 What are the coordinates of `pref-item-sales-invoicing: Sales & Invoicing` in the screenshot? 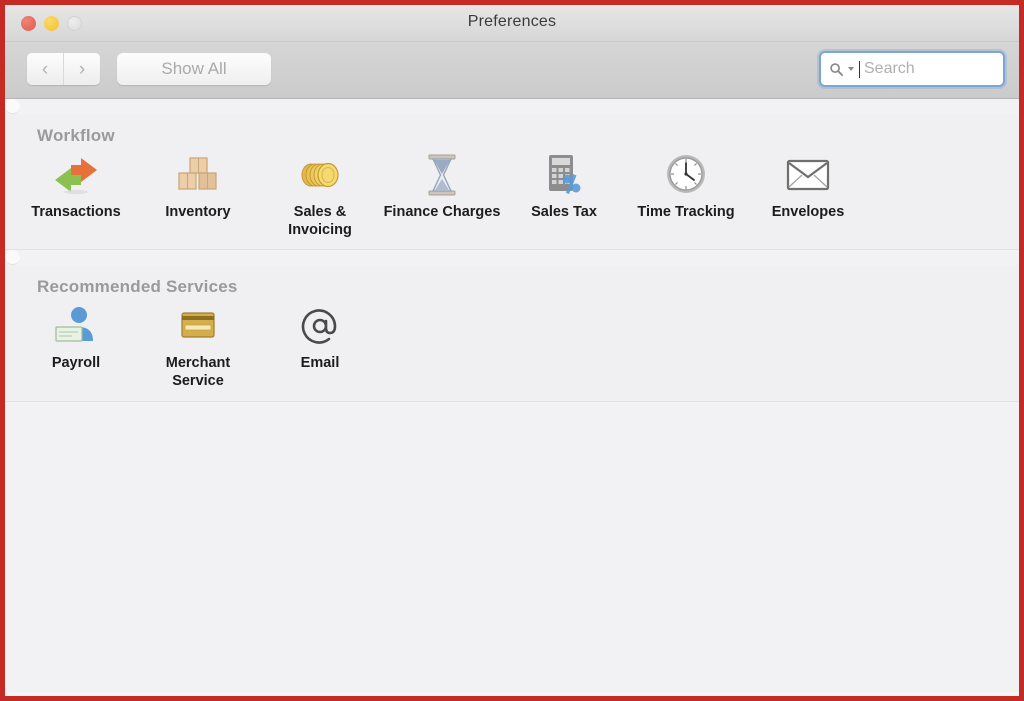 It's located at (320, 195).